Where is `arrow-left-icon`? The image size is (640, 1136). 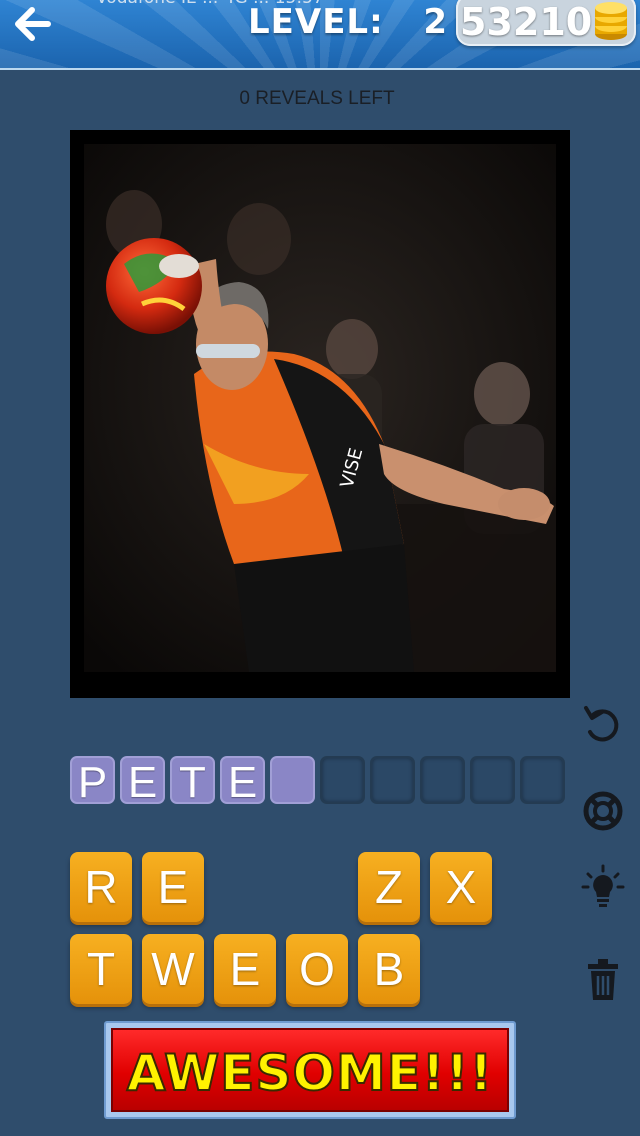
arrow-left-icon is located at coordinates (33, 24).